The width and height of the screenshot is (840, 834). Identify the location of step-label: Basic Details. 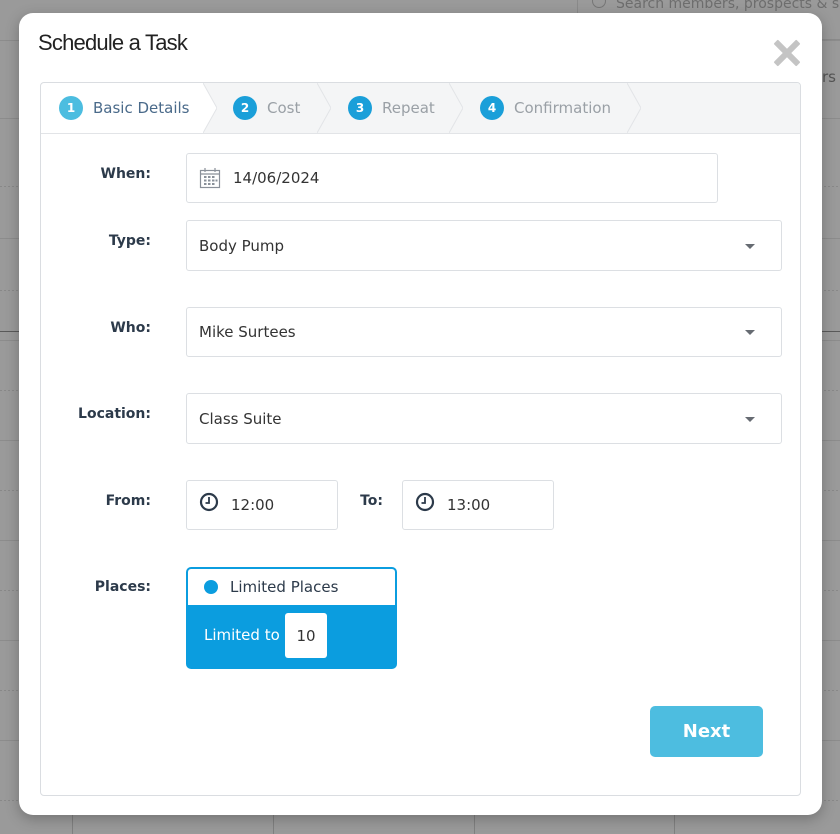
(141, 108).